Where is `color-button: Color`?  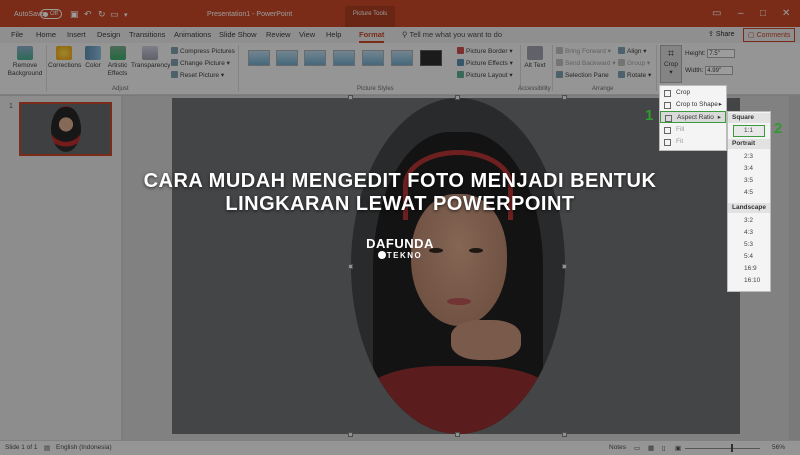 color-button: Color is located at coordinates (93, 58).